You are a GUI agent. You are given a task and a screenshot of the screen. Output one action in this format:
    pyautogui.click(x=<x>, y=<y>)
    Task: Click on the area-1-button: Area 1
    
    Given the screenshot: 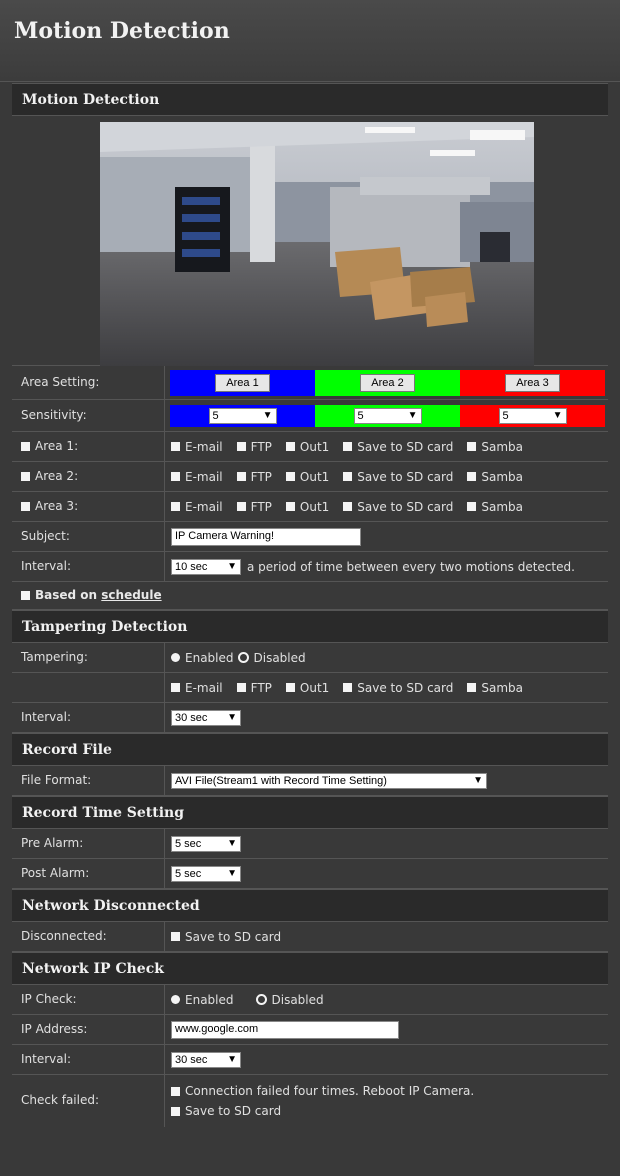 What is the action you would take?
    pyautogui.click(x=242, y=382)
    